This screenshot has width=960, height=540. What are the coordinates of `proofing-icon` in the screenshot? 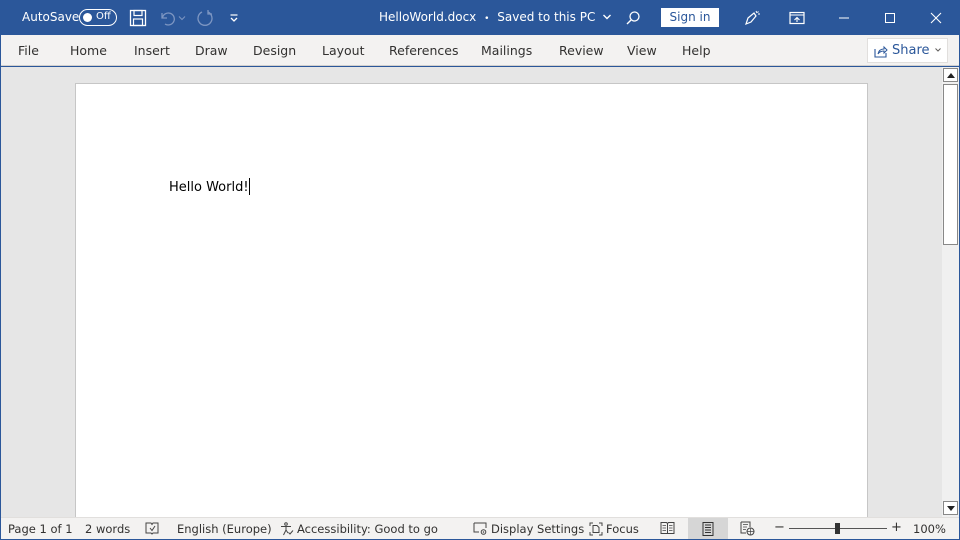 It's located at (152, 529).